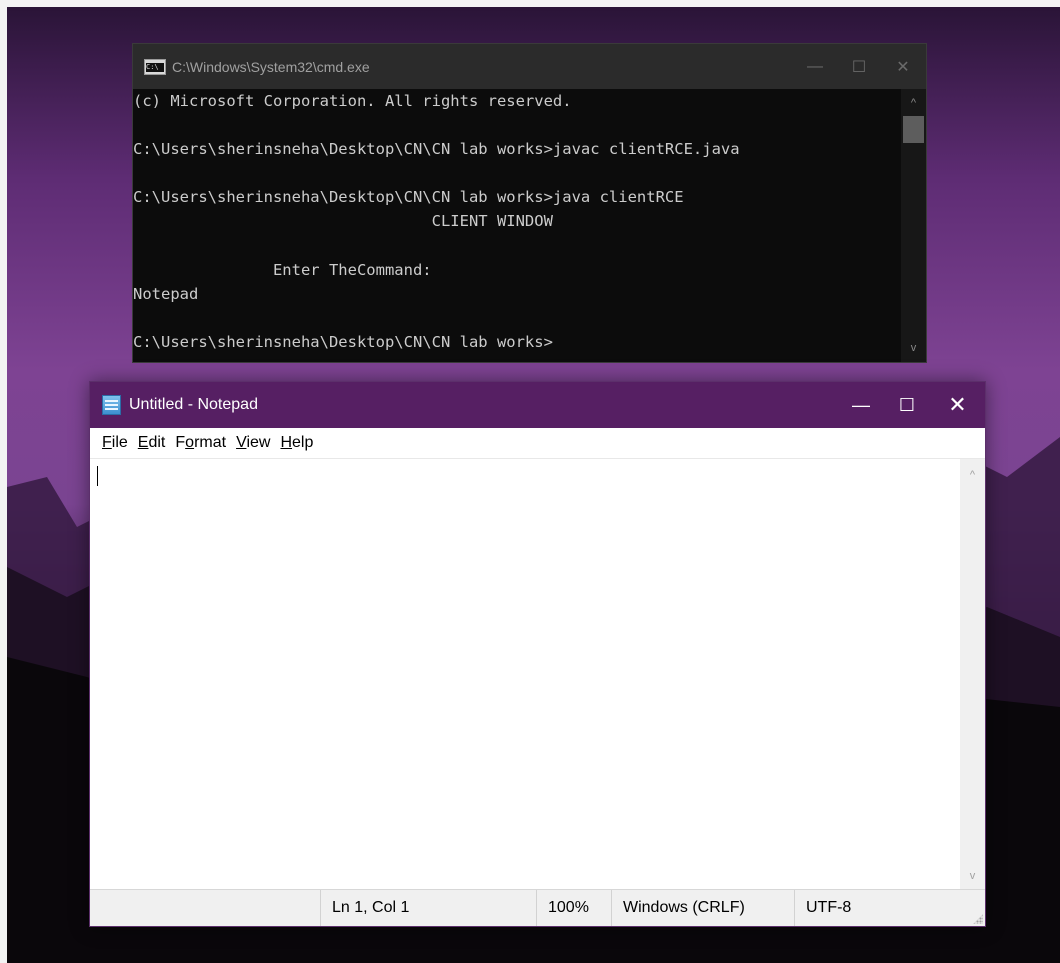 This screenshot has height=963, width=1060. I want to click on cmd-titlebar: C:\Windows\System32\cmd.exe — ☐ ✕, so click(529, 66).